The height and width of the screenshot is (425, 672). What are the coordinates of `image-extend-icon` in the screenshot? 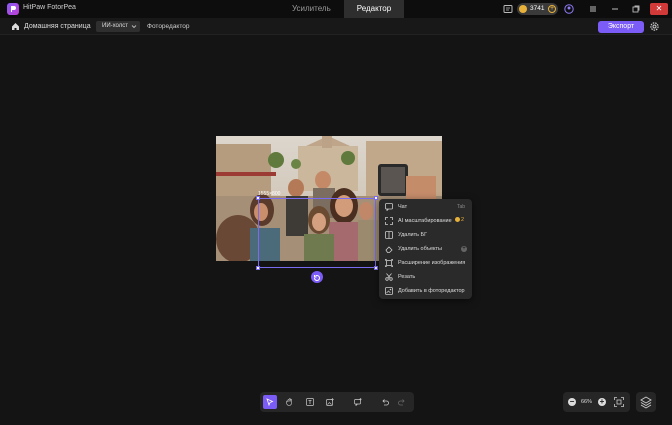 It's located at (389, 263).